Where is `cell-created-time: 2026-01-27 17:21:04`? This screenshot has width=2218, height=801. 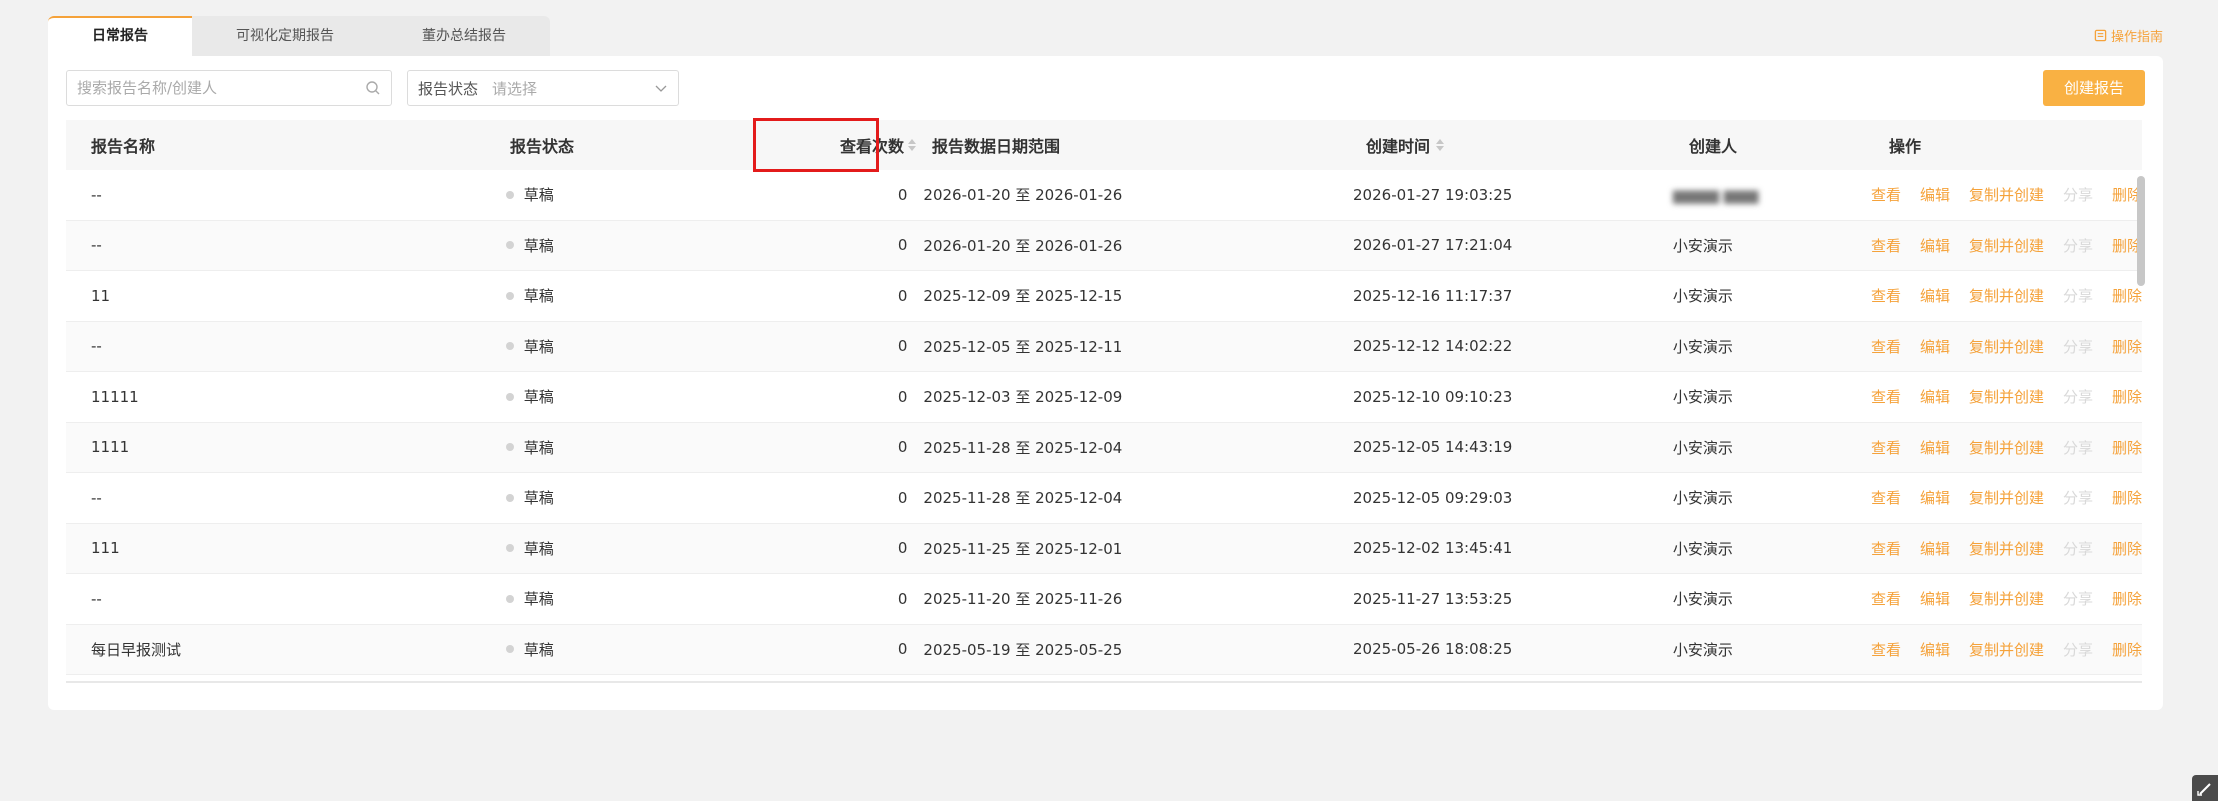
cell-created-time: 2026-01-27 17:21:04 is located at coordinates (1433, 245).